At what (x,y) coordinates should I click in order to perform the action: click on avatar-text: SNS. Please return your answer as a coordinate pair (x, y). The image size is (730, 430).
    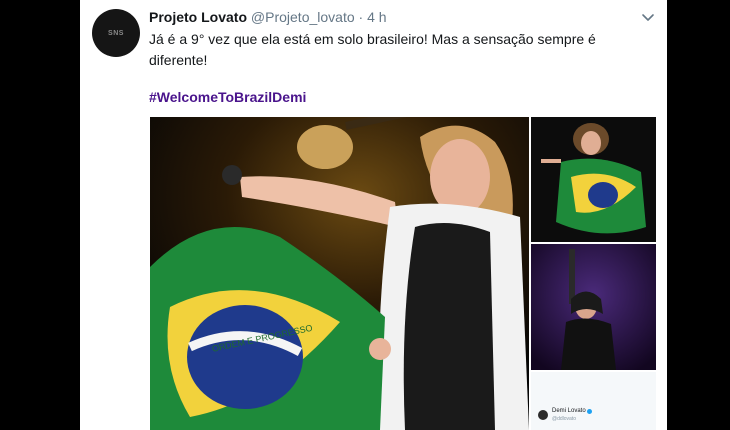
    Looking at the image, I should click on (116, 33).